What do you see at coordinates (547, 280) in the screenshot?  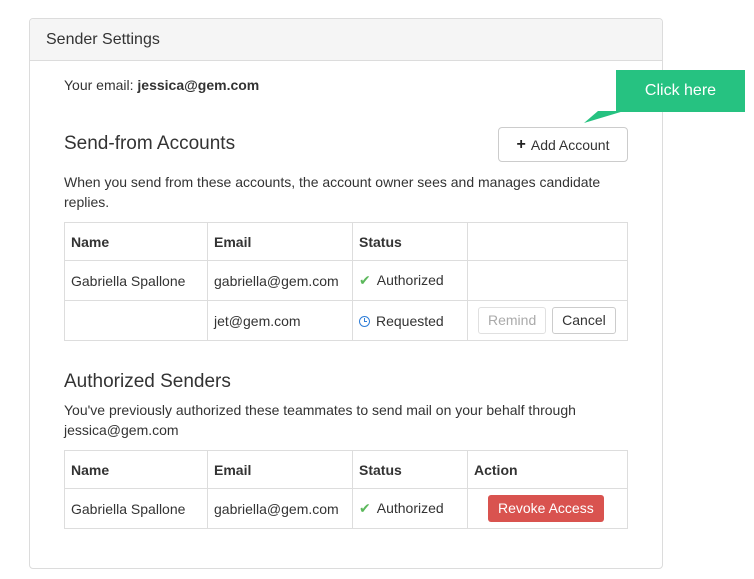 I see `row-actions` at bounding box center [547, 280].